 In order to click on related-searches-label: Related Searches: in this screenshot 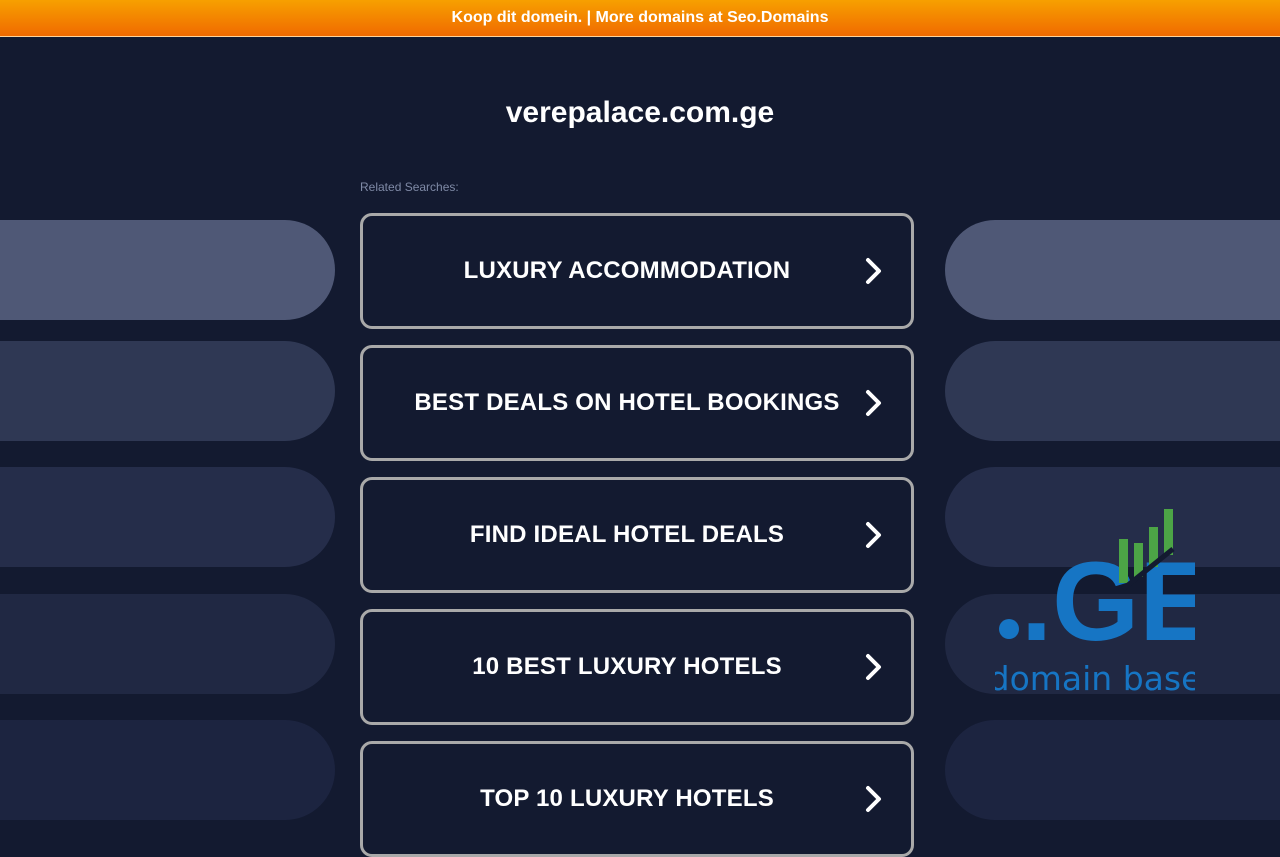, I will do `click(409, 187)`.